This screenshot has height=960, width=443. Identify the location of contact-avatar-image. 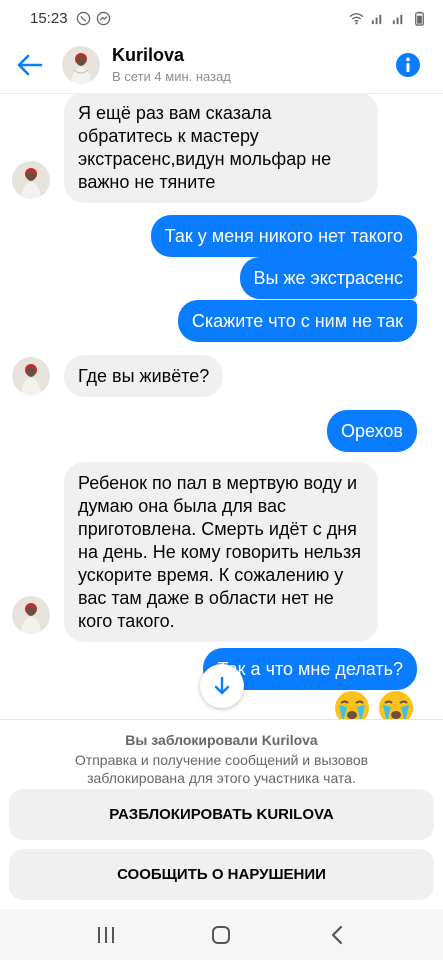
(81, 64).